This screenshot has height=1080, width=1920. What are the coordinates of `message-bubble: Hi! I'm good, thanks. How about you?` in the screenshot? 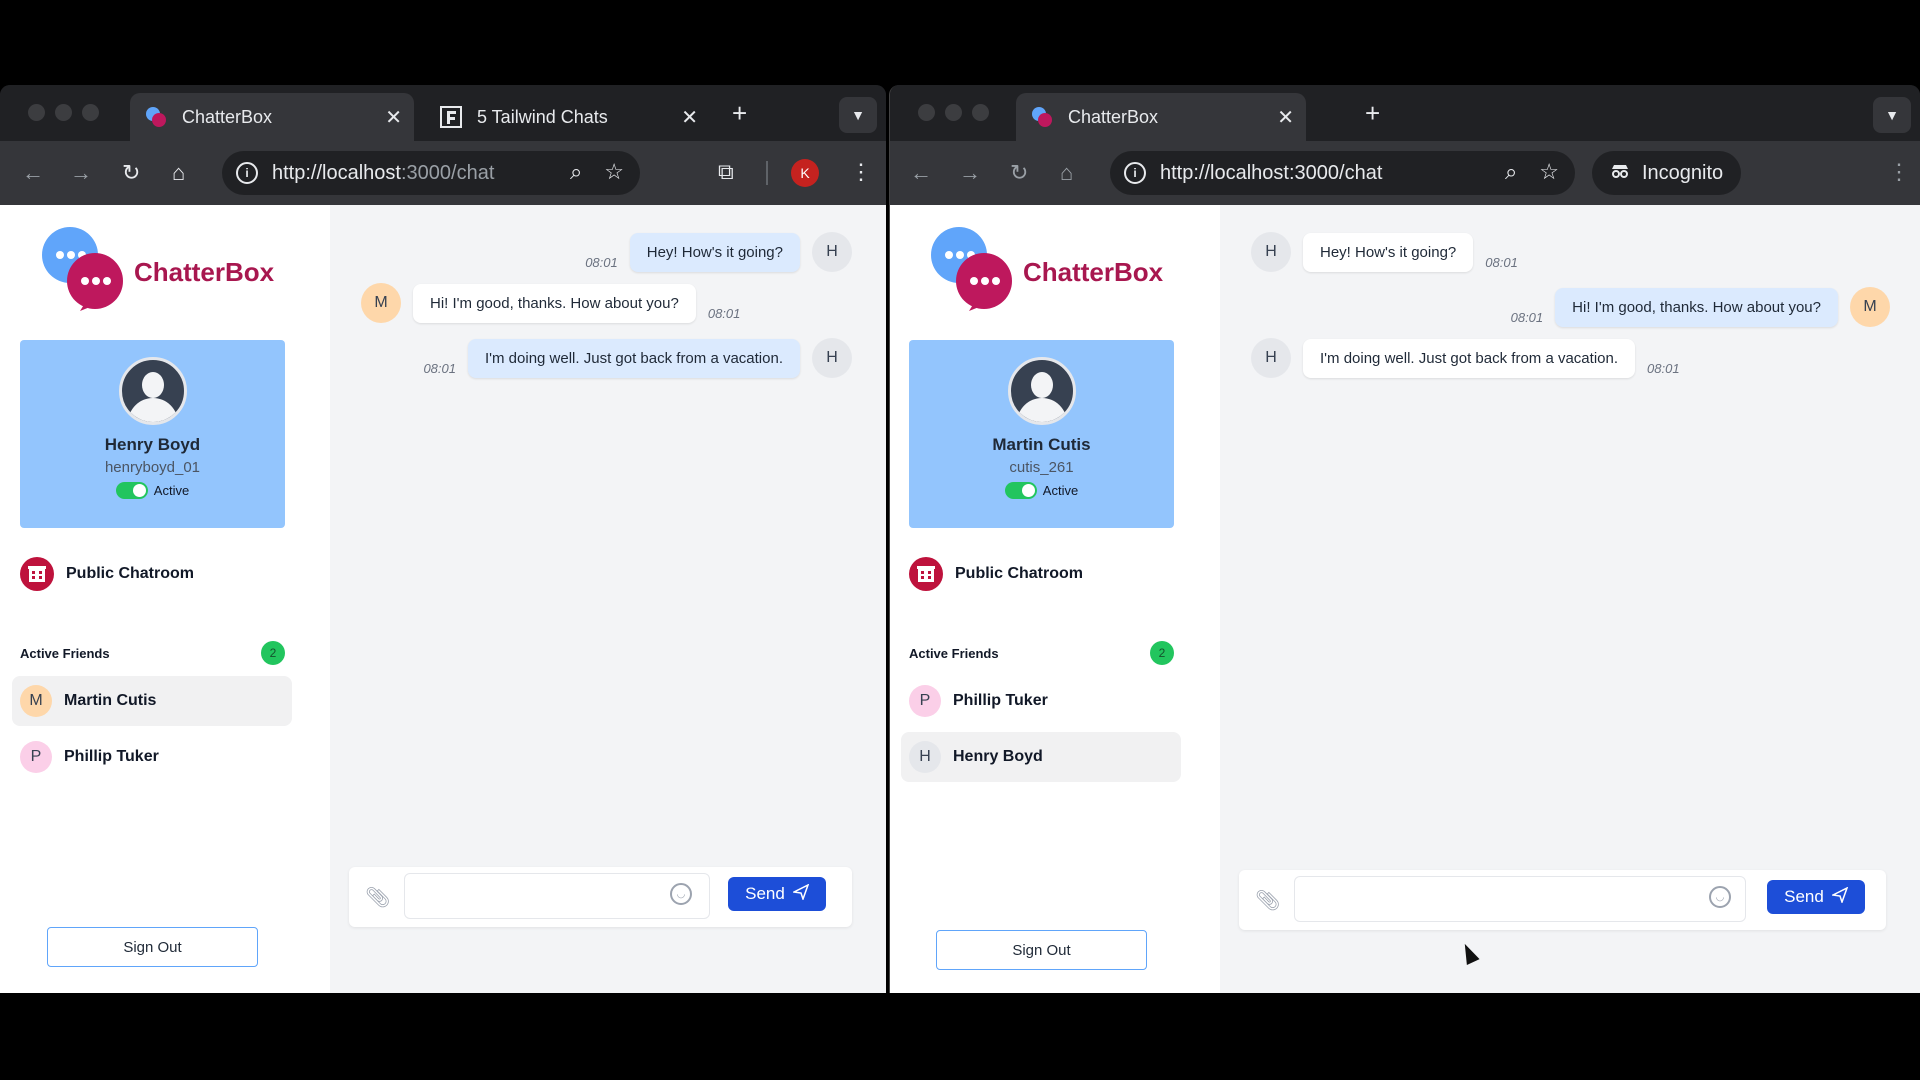 It's located at (554, 303).